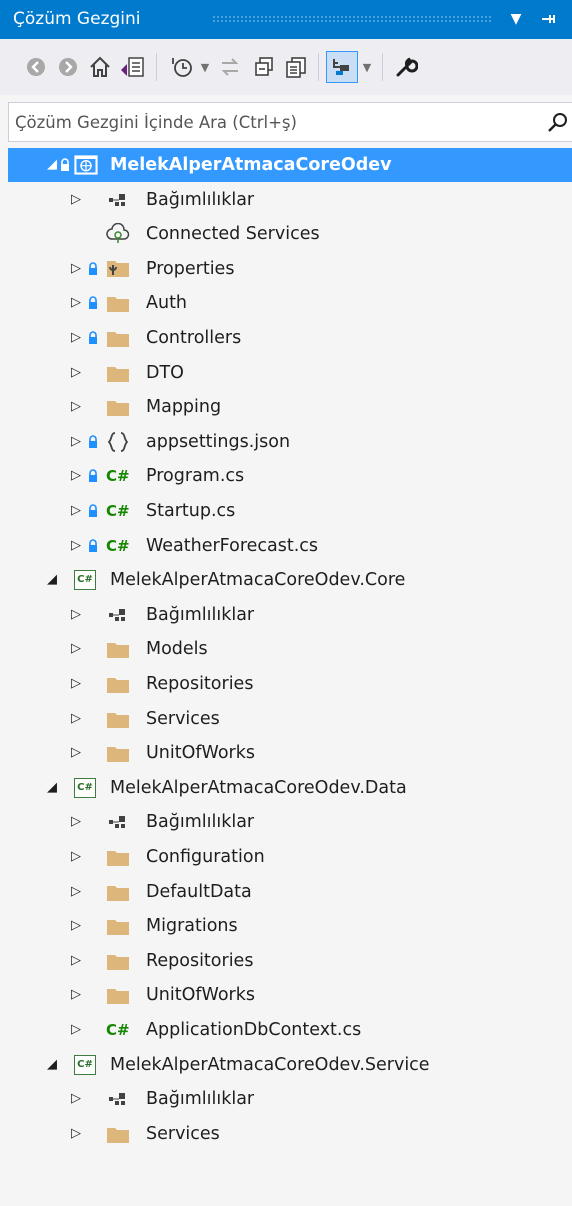 The width and height of the screenshot is (572, 1206). I want to click on tree-item-label: Auth, so click(167, 303).